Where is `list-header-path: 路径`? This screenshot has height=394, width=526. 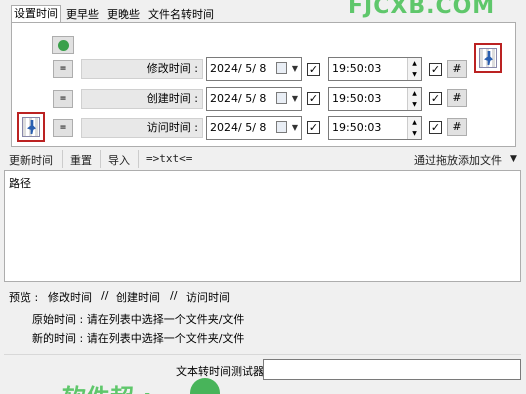
list-header-path: 路径 is located at coordinates (20, 183).